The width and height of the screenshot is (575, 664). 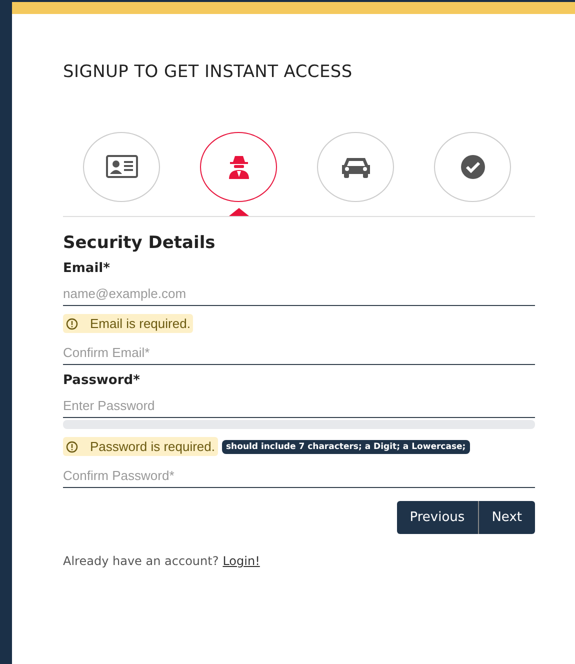 I want to click on check-icon, so click(x=472, y=167).